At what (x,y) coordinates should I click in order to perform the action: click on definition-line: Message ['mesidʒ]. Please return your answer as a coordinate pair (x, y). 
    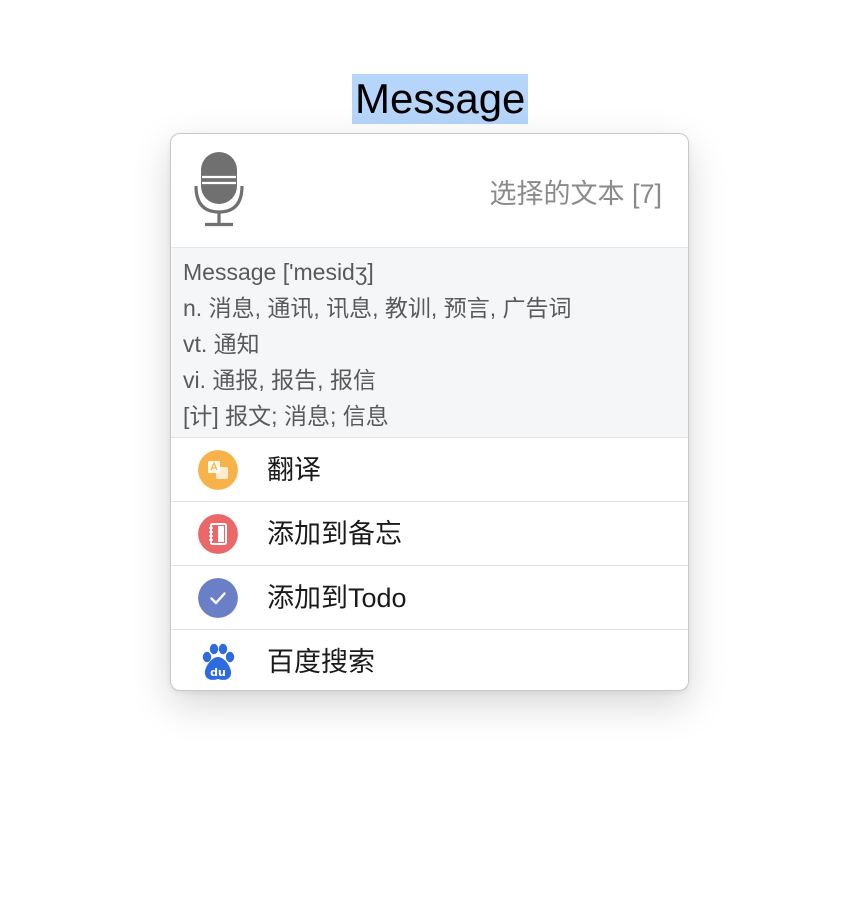
    Looking at the image, I should click on (278, 272).